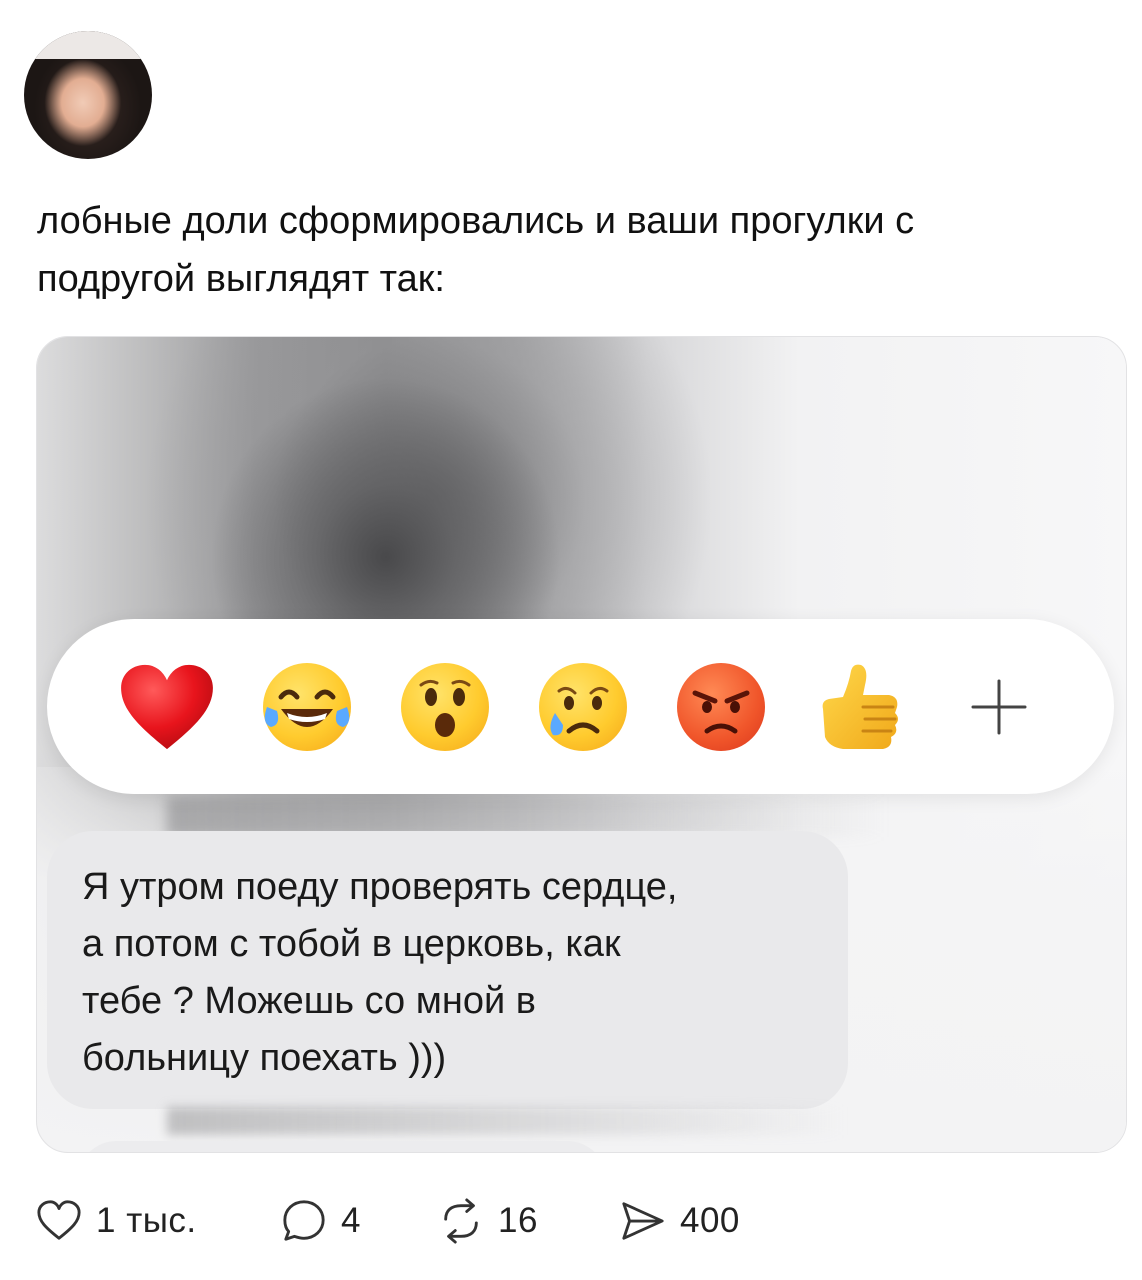  What do you see at coordinates (583, 706) in the screenshot?
I see `crying-face-icon` at bounding box center [583, 706].